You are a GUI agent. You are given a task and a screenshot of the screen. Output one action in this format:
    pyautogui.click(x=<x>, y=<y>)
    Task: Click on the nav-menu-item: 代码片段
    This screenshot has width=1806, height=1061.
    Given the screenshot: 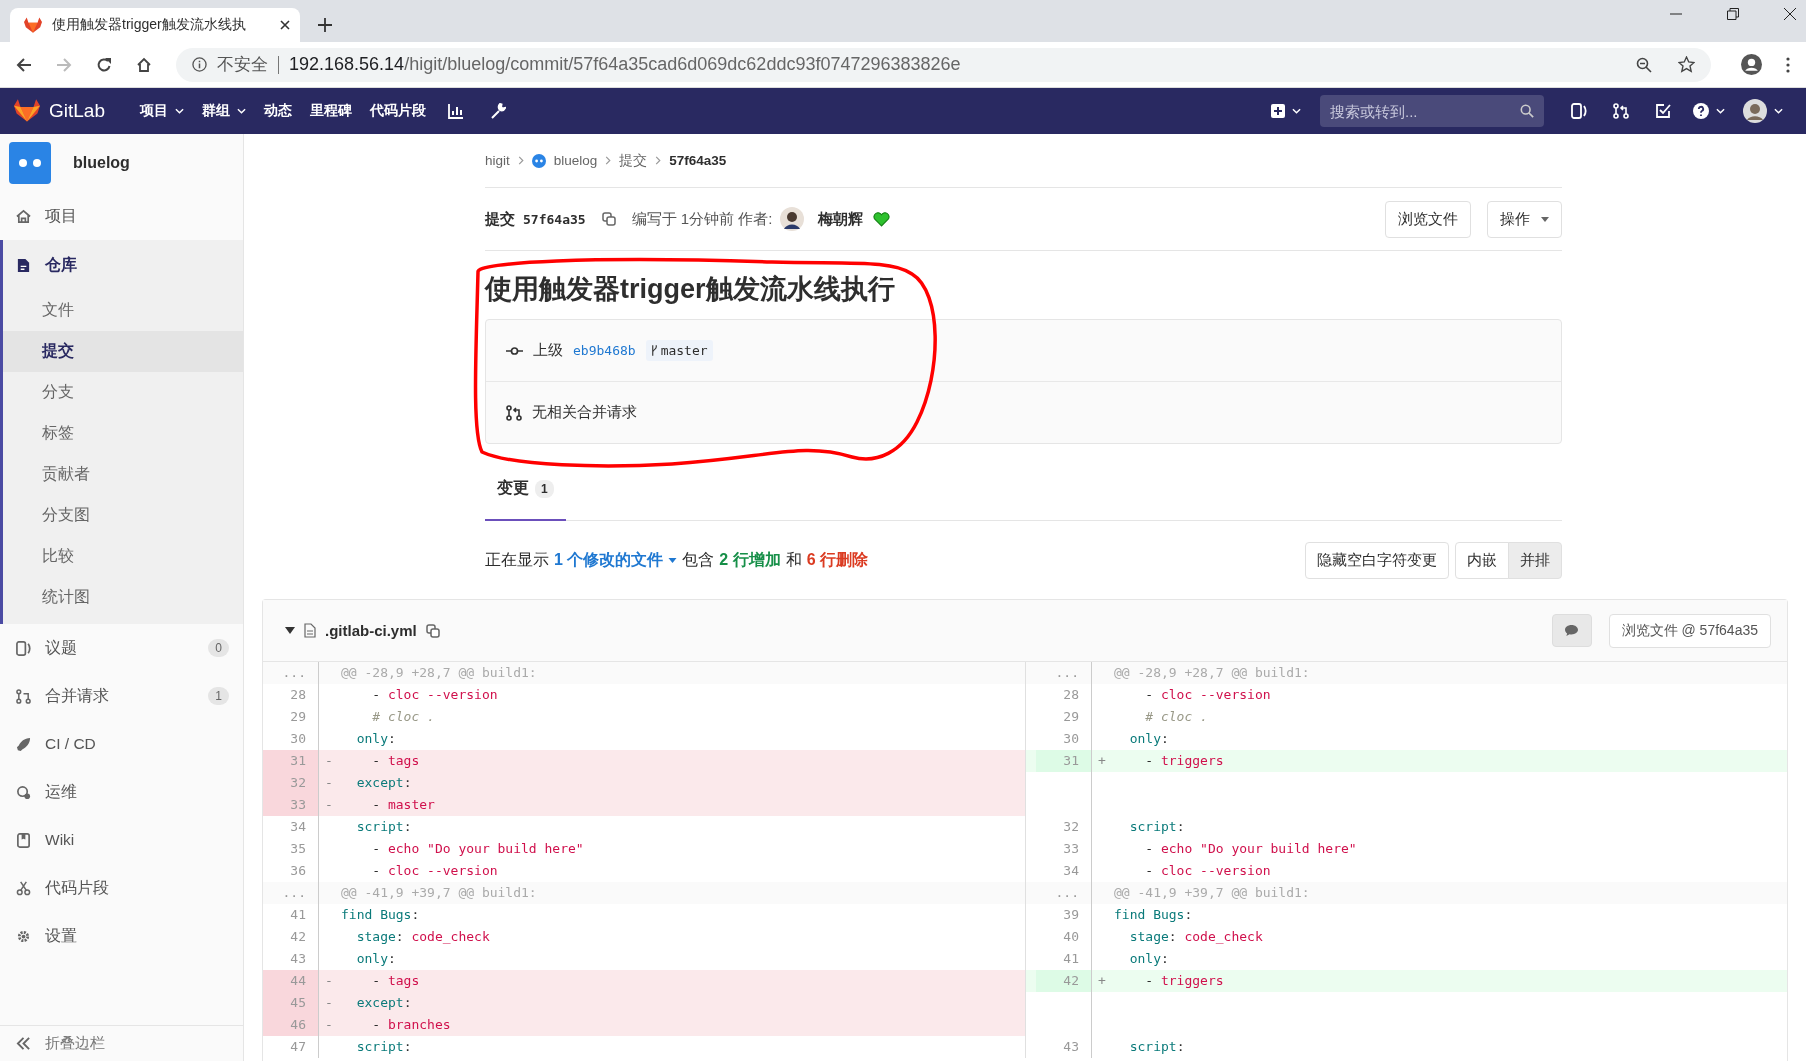 What is the action you would take?
    pyautogui.click(x=398, y=111)
    